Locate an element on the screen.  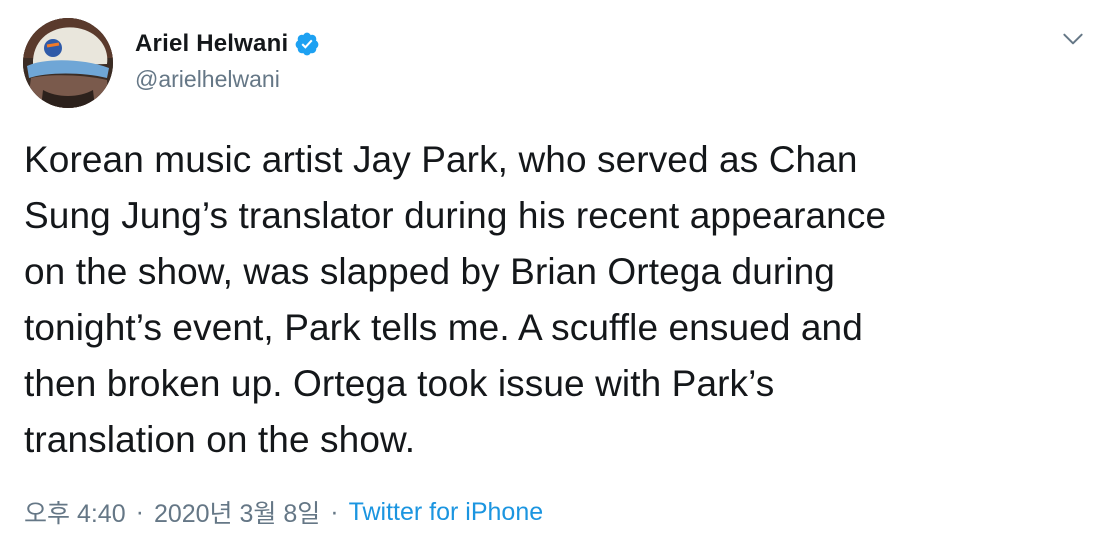
author-block: Ariel Helwani @arielhelwani is located at coordinates (227, 60).